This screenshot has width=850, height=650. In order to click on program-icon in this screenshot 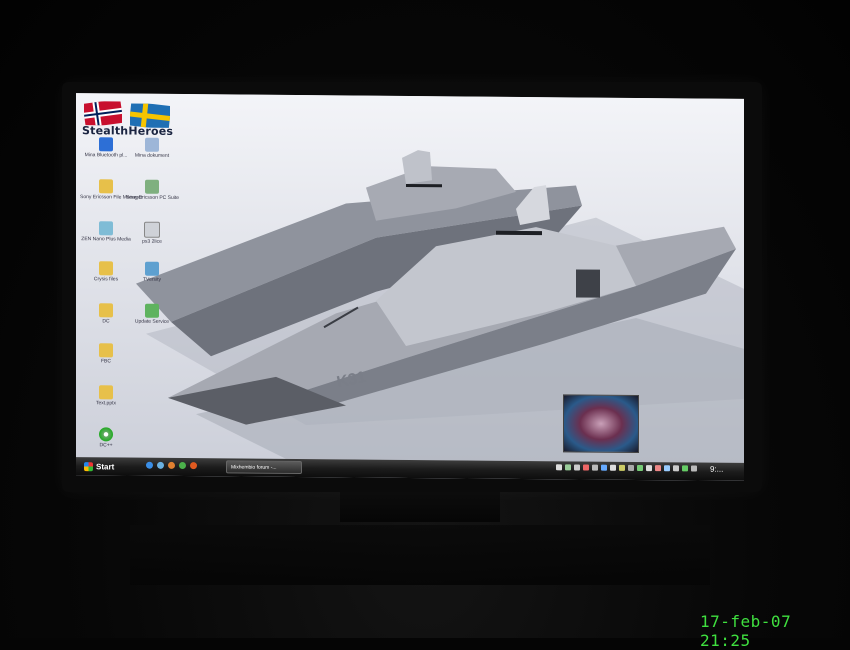, I will do `click(152, 229)`.